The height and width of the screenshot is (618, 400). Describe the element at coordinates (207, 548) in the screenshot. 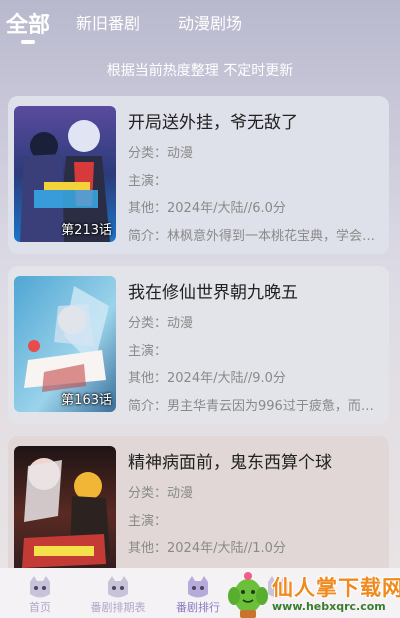

I see `item-other-info: 其他：2024年/大陆//1.0分` at that location.